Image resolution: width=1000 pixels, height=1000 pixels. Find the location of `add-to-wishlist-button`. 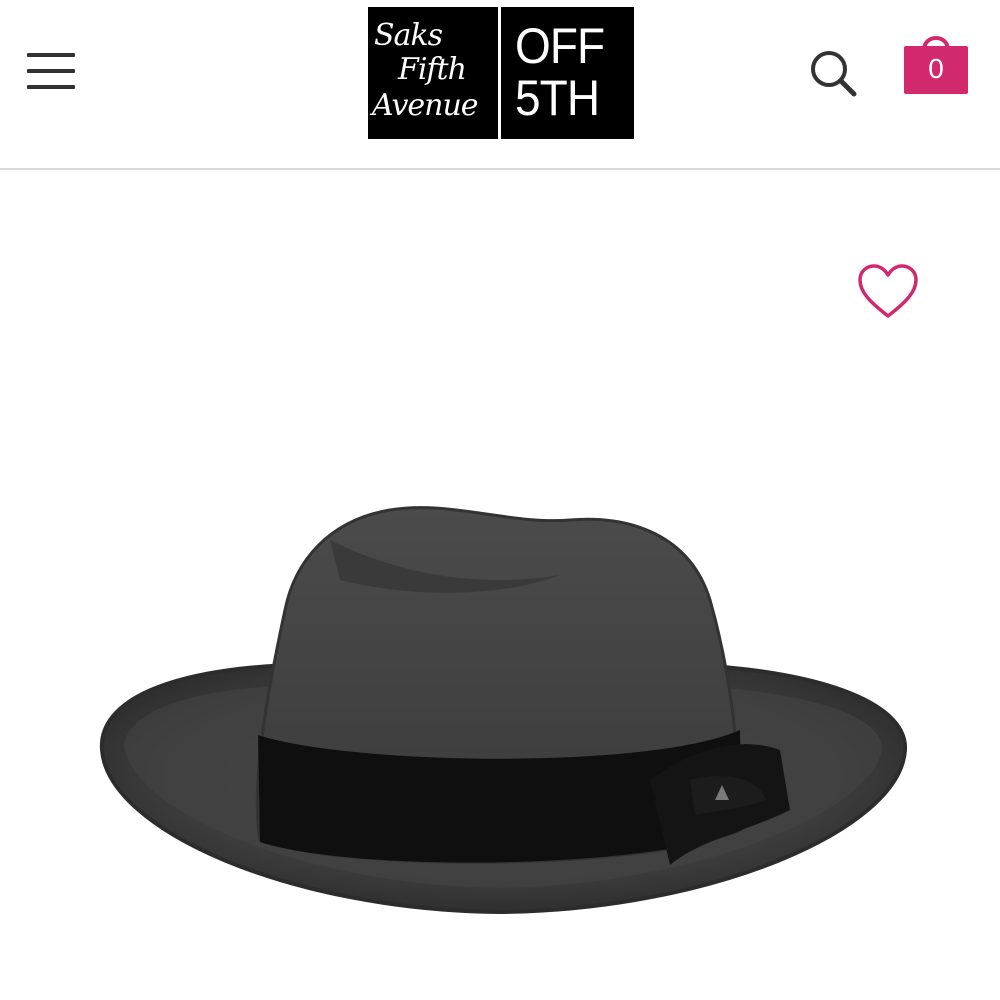

add-to-wishlist-button is located at coordinates (888, 292).